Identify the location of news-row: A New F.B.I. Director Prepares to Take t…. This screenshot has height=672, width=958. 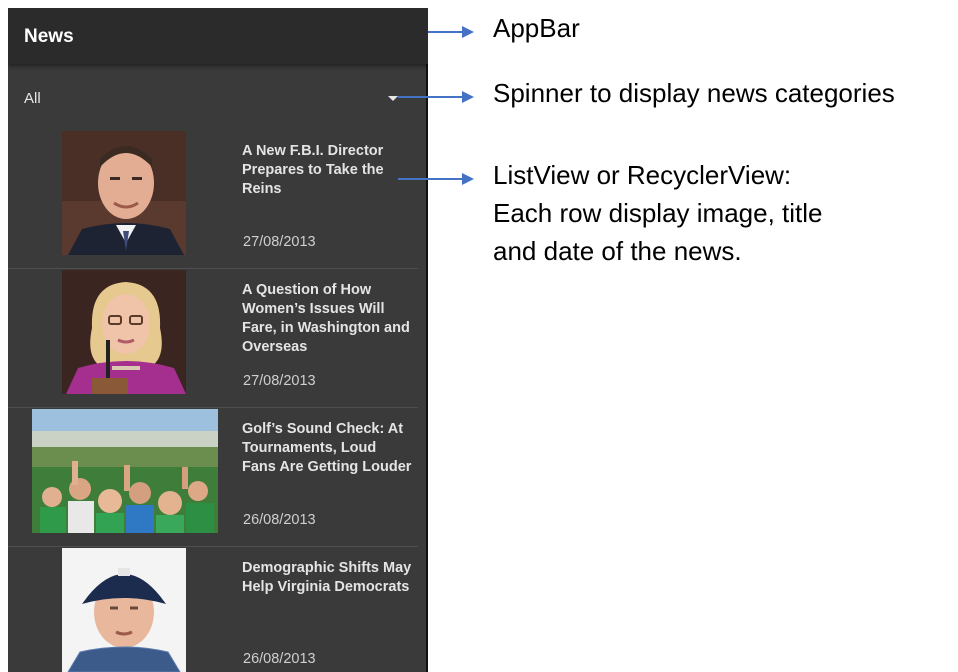
(213, 199).